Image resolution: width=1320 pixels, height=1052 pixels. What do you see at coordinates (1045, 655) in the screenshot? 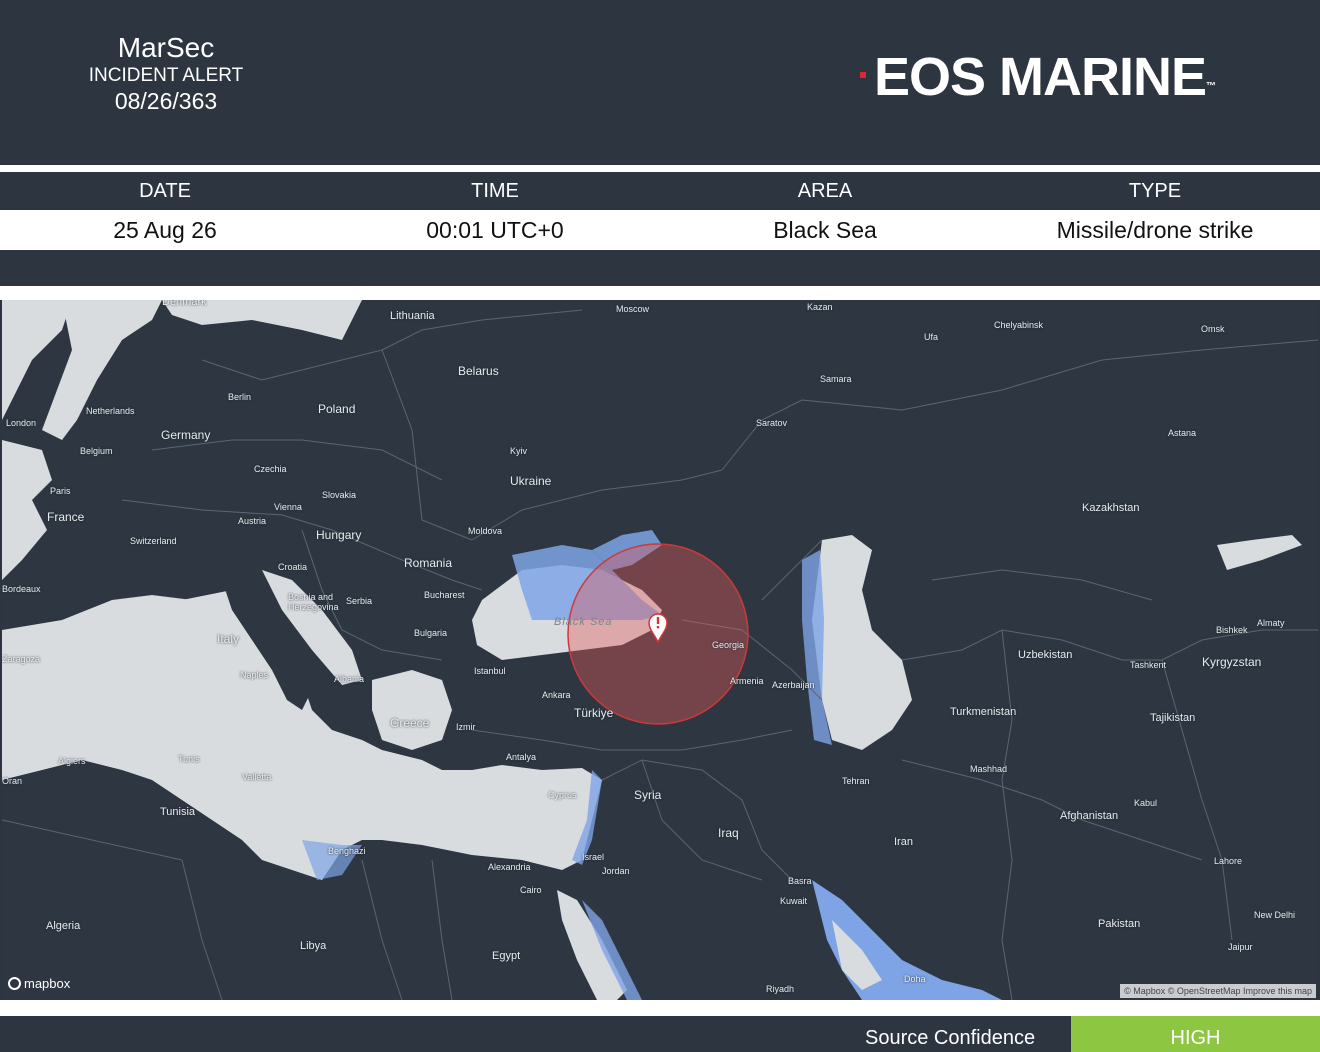
I see `map-label: Uzbekistan` at bounding box center [1045, 655].